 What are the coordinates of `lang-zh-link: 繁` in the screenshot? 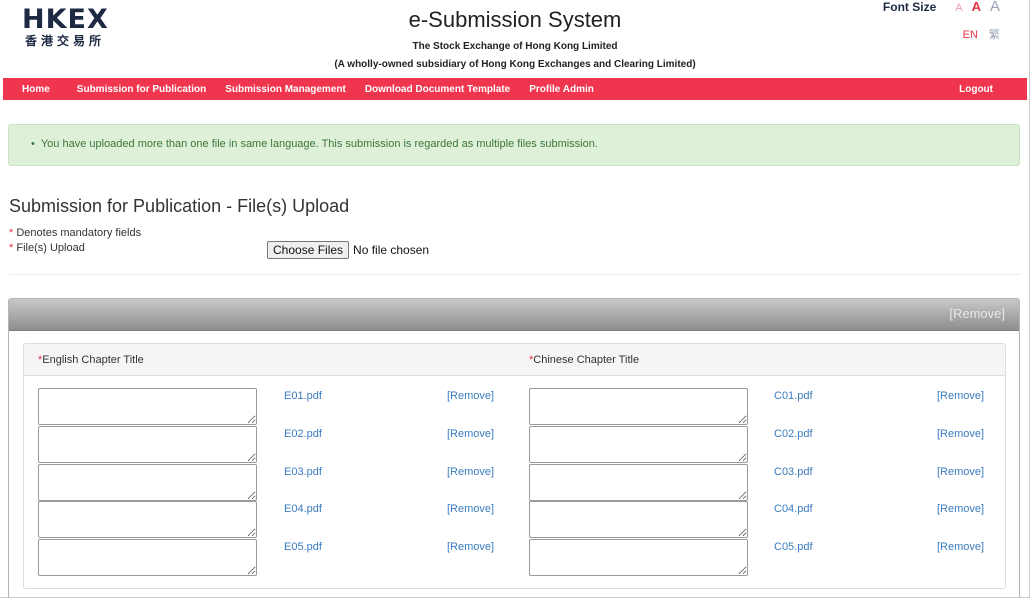 It's located at (994, 35).